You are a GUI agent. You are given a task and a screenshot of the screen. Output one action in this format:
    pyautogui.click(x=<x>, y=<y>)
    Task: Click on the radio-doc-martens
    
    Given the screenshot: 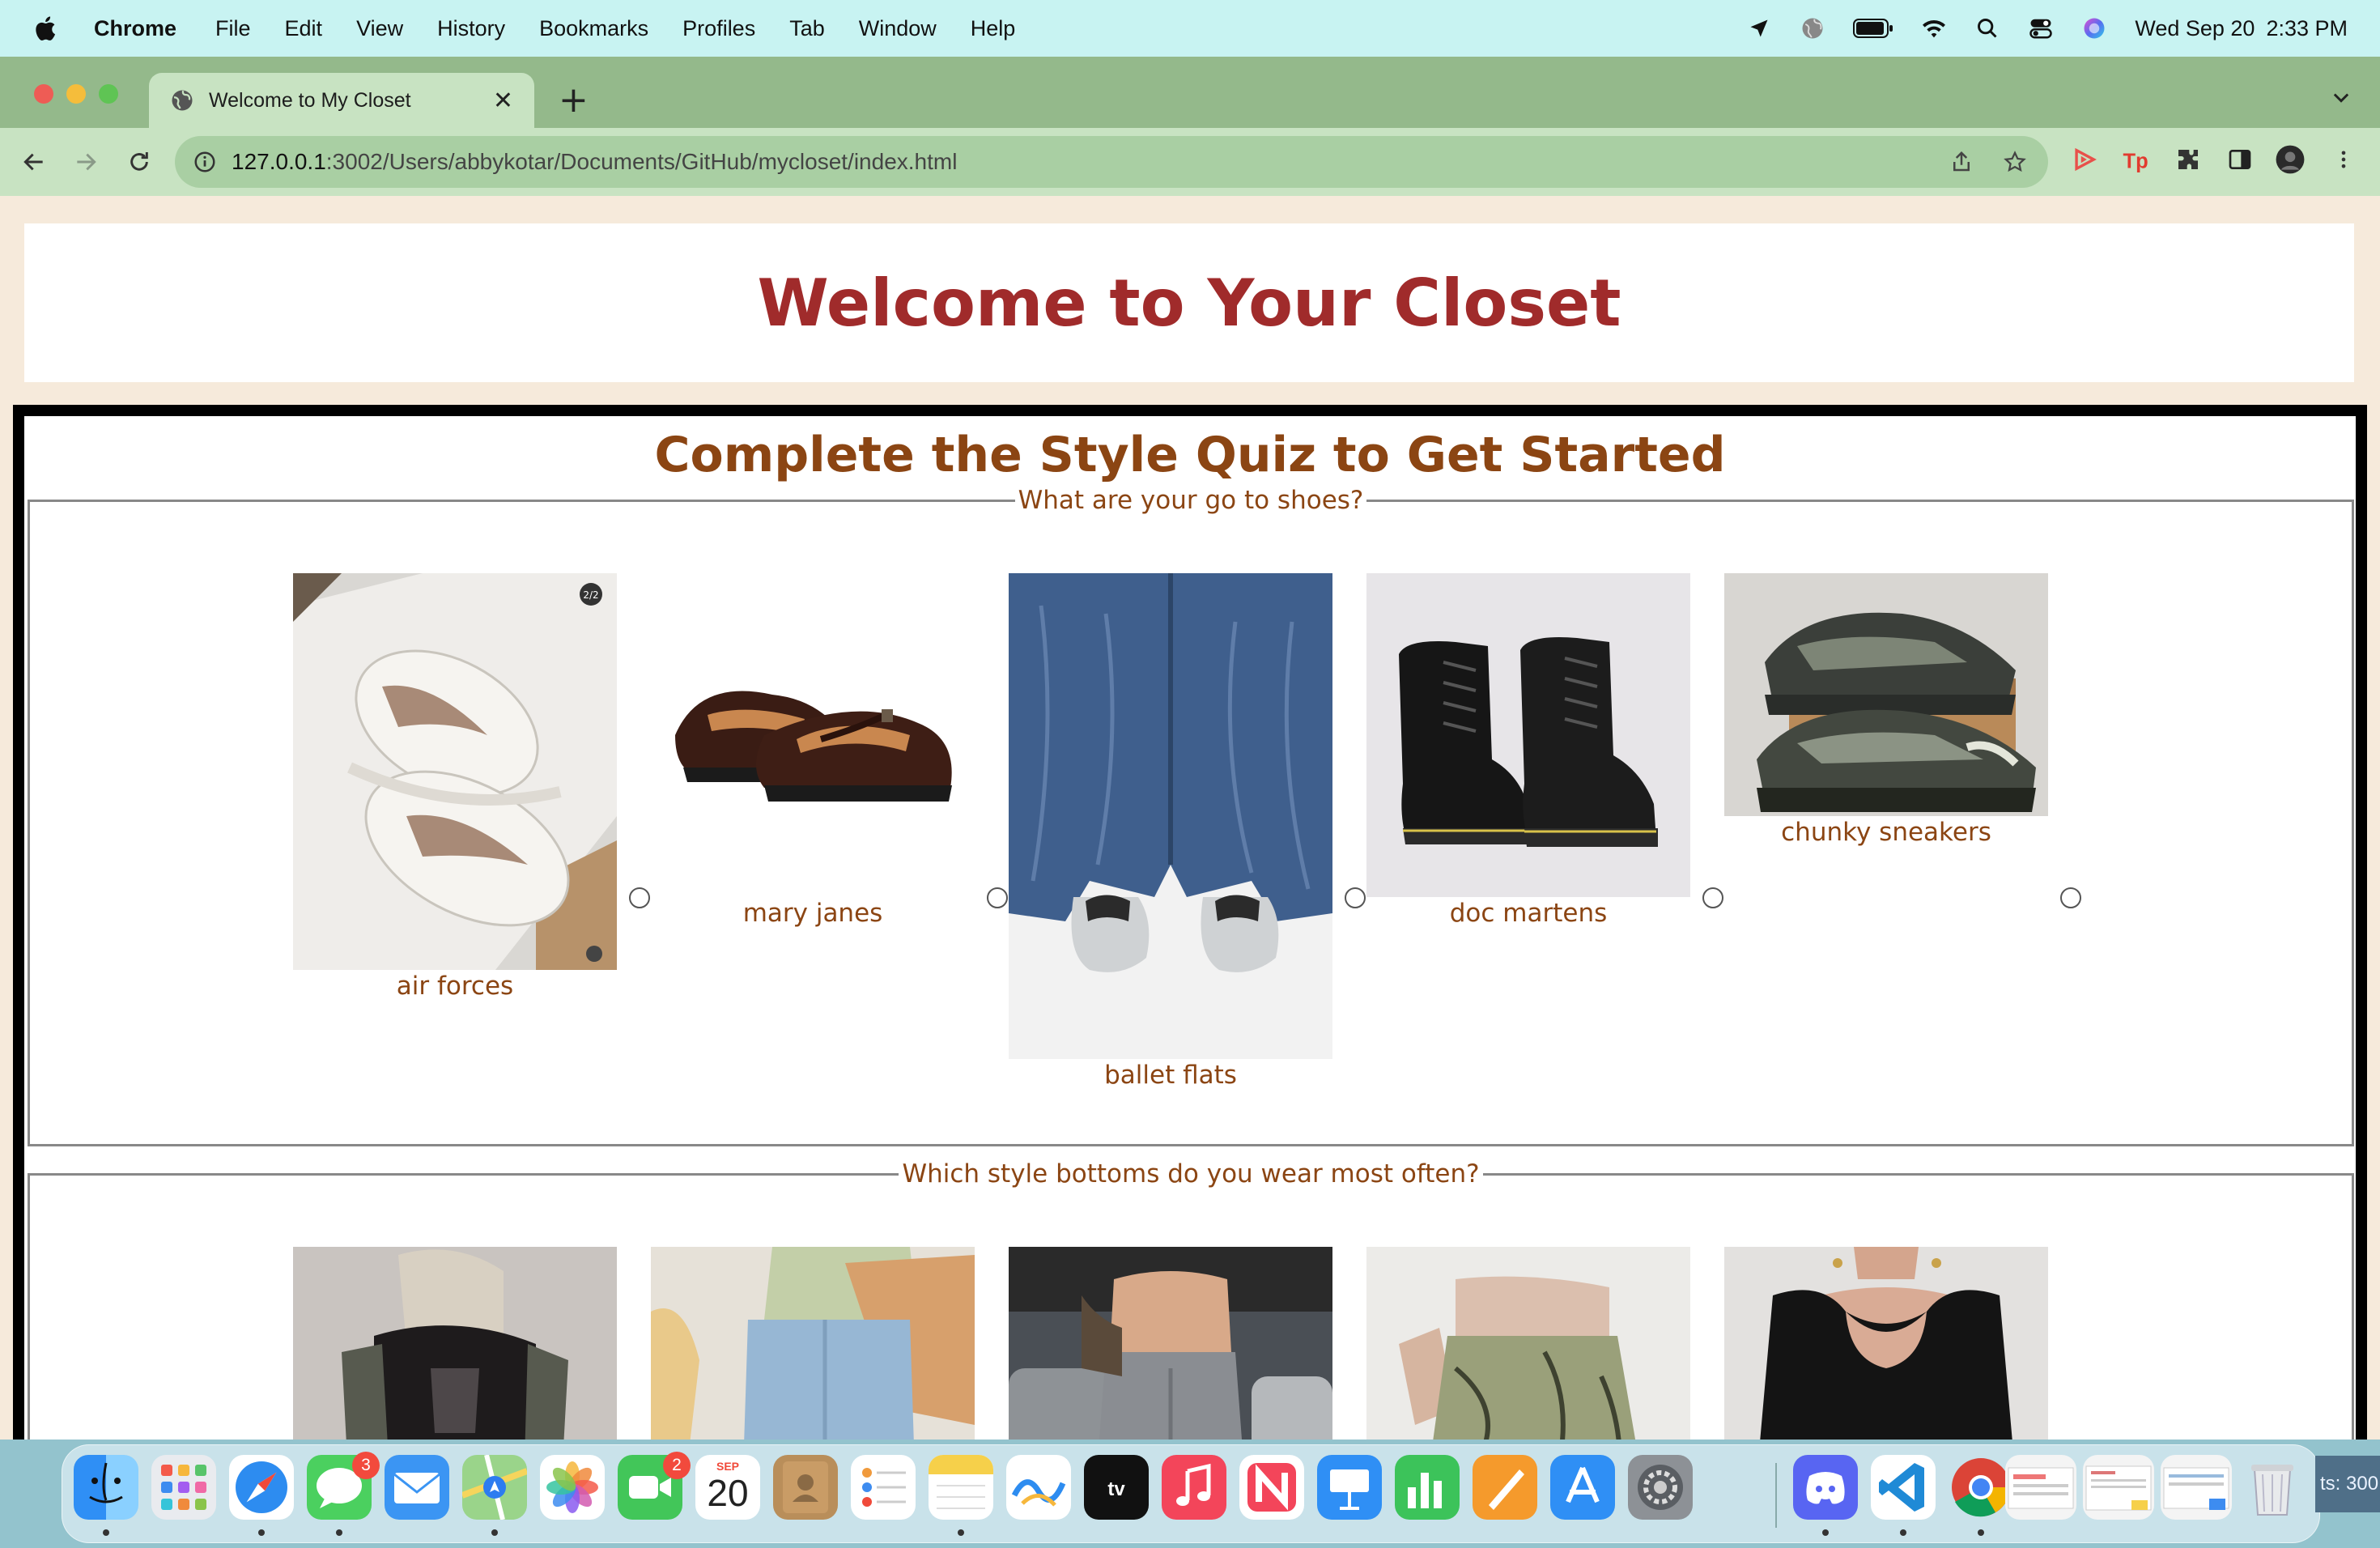 What is the action you would take?
    pyautogui.click(x=1712, y=898)
    